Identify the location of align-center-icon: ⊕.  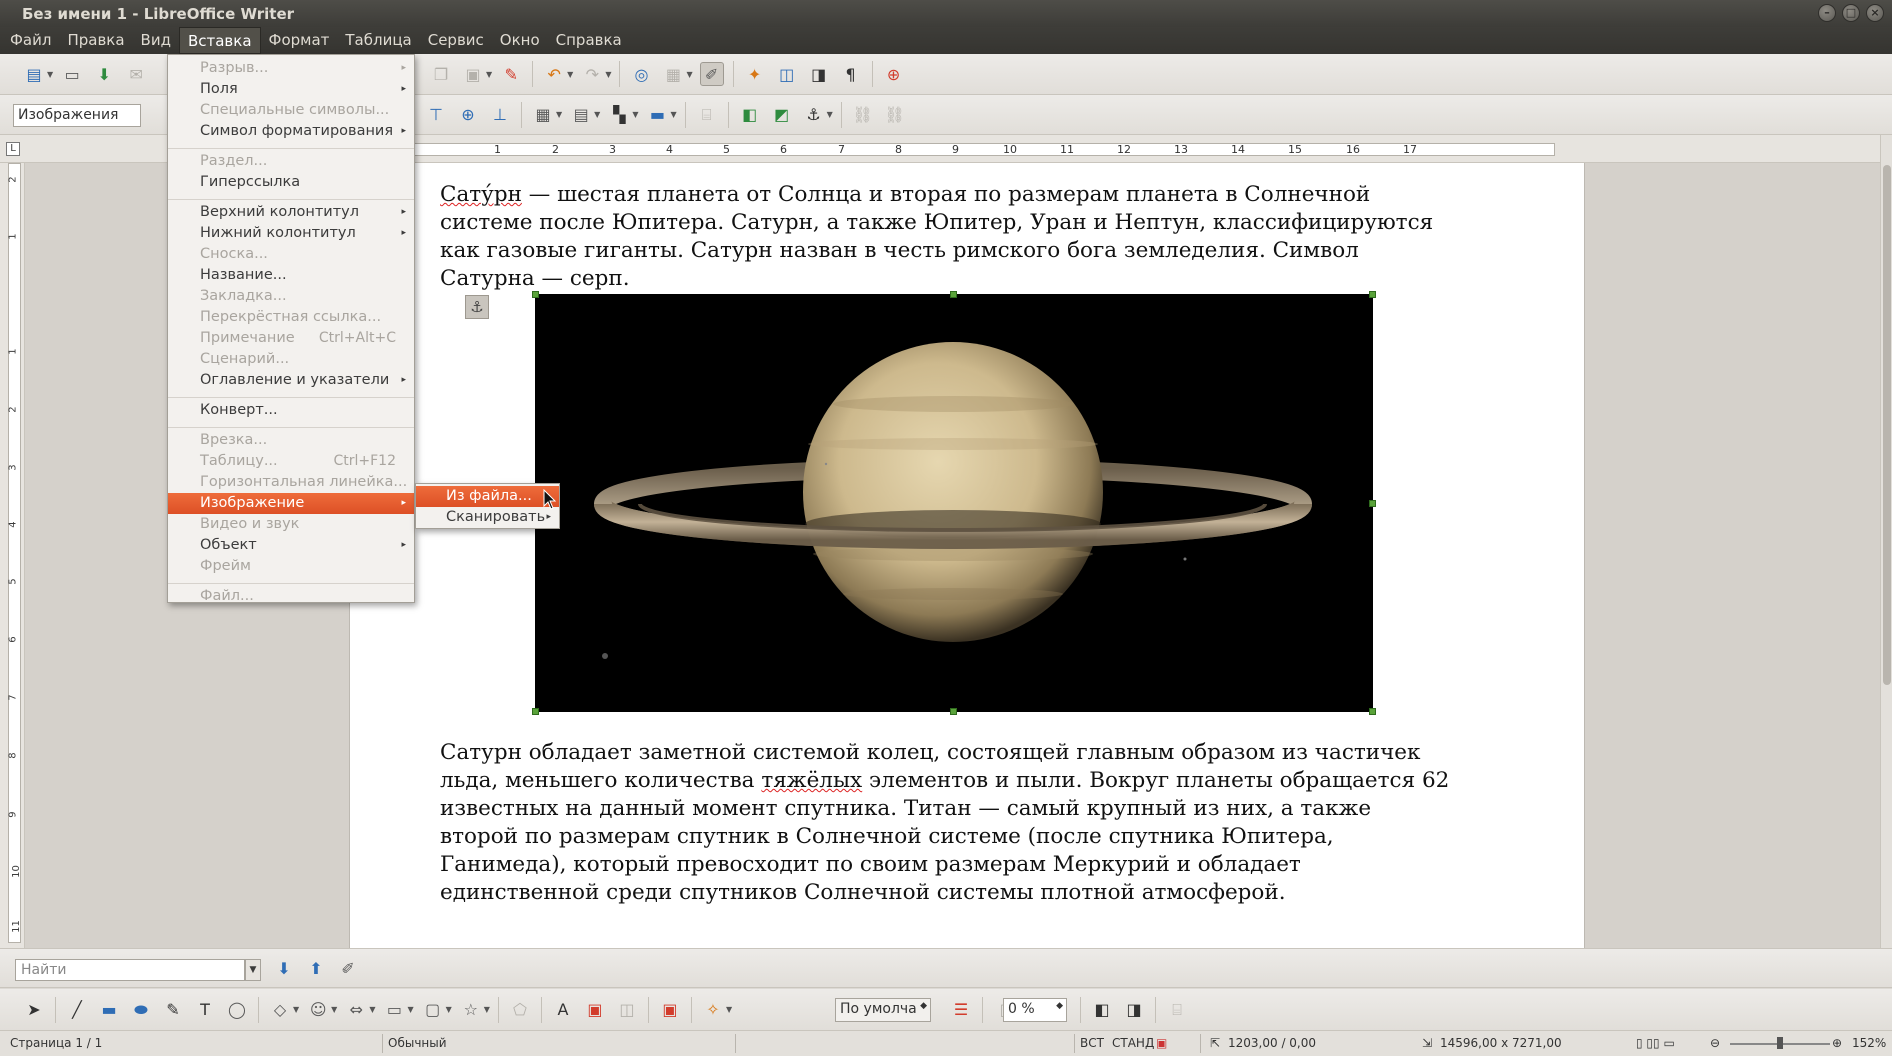
(468, 115).